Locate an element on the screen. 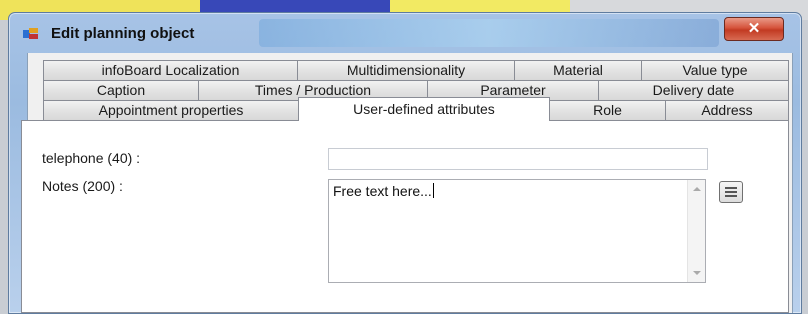  notes-label: Notes (200) : is located at coordinates (82, 186).